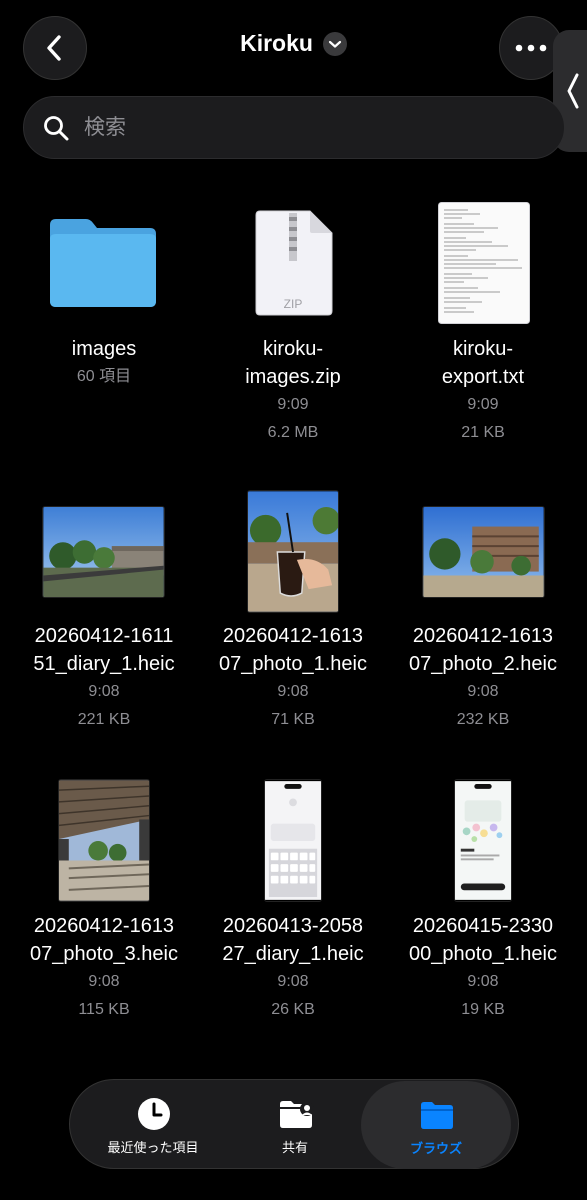 The height and width of the screenshot is (1200, 587). I want to click on file-item: kiroku- export.txt 9:09 21 KB, so click(483, 330).